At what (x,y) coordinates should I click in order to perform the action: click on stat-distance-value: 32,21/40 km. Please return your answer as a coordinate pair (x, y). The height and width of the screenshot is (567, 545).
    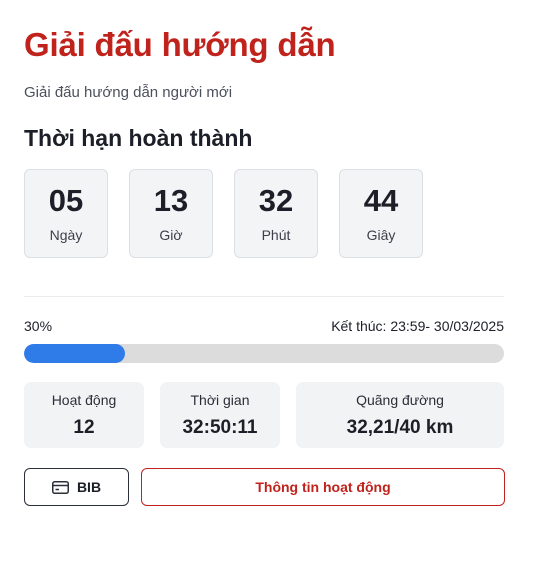
    Looking at the image, I should click on (400, 427).